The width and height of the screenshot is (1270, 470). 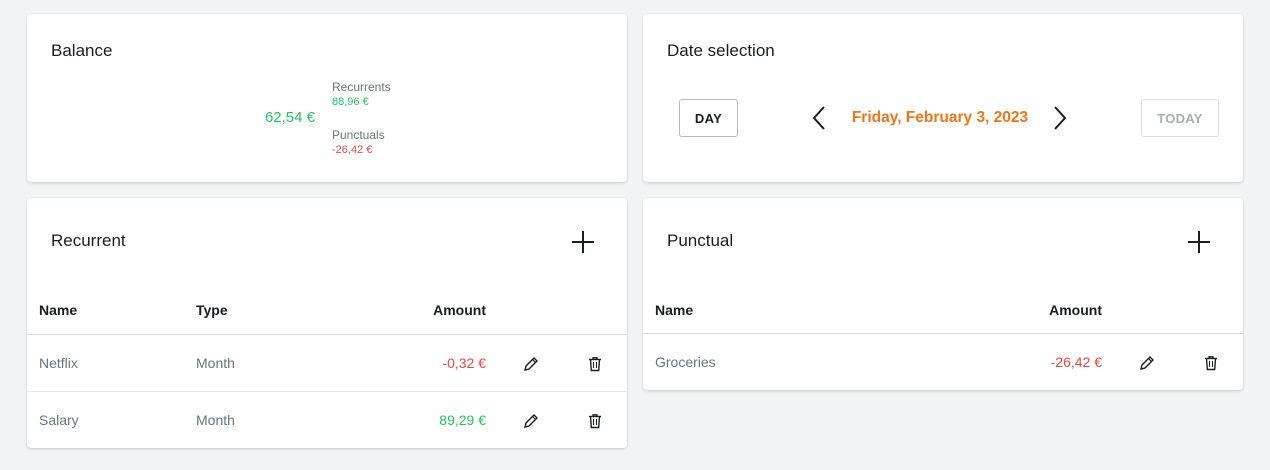 I want to click on table-row-name: Groceries, so click(x=685, y=362).